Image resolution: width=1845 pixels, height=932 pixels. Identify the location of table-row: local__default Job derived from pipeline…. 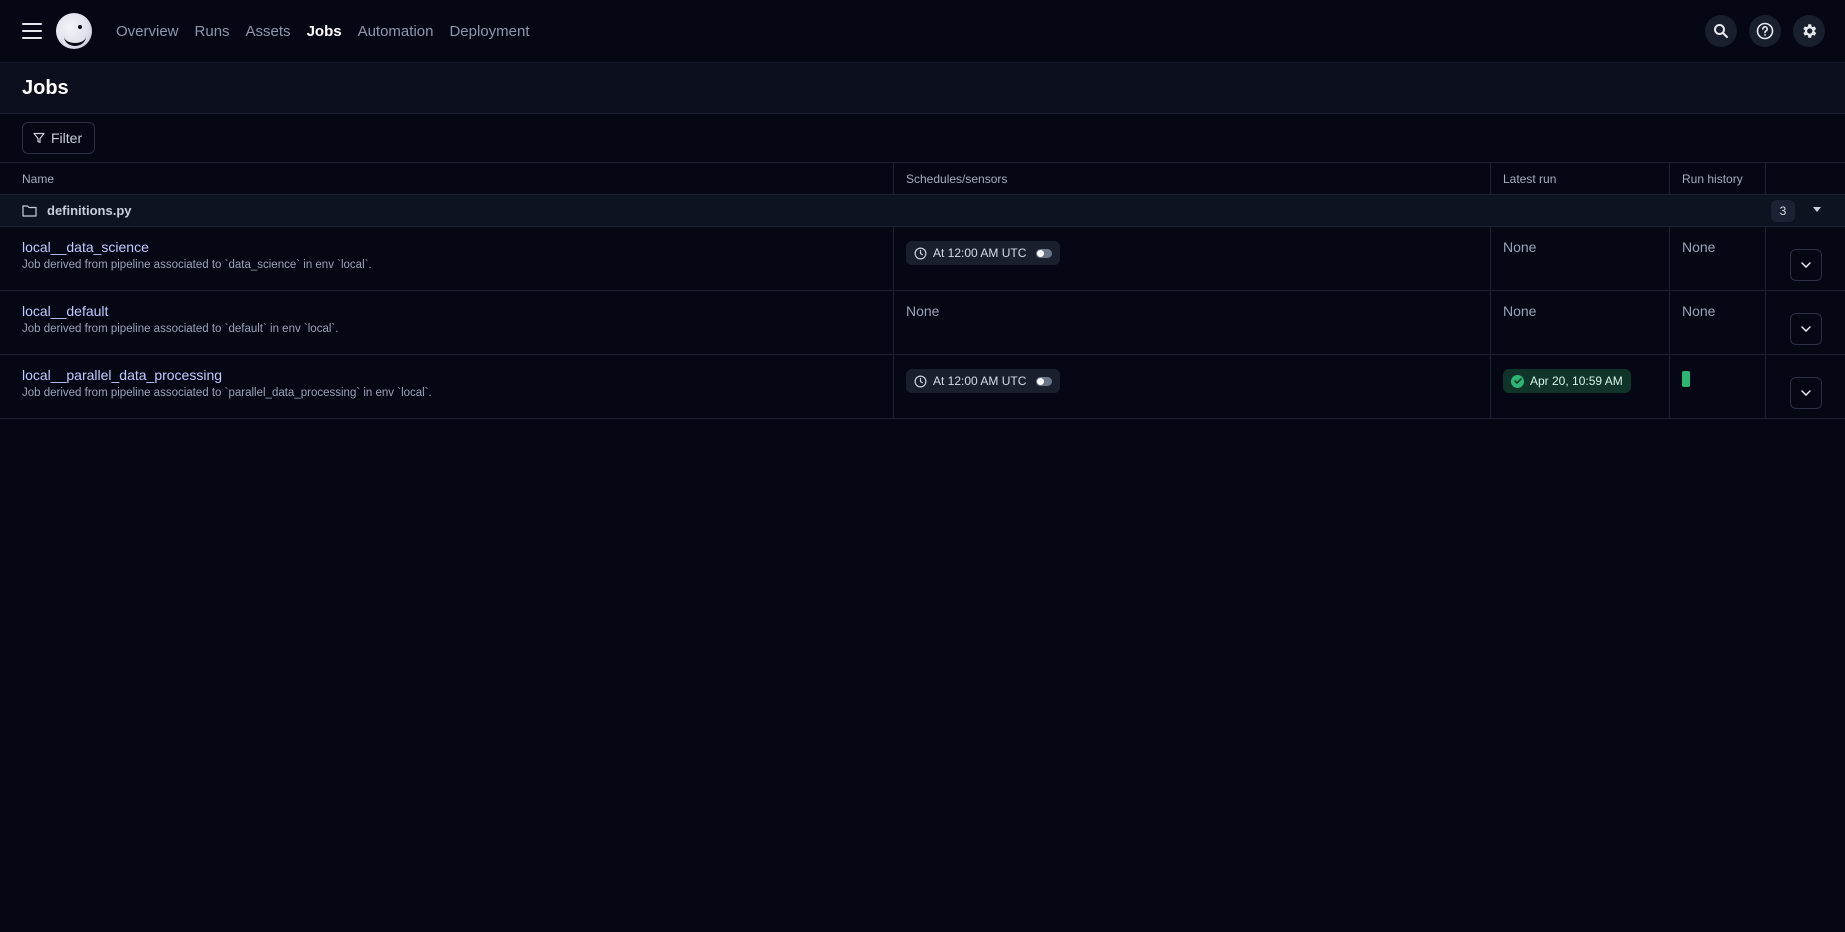
(922, 323).